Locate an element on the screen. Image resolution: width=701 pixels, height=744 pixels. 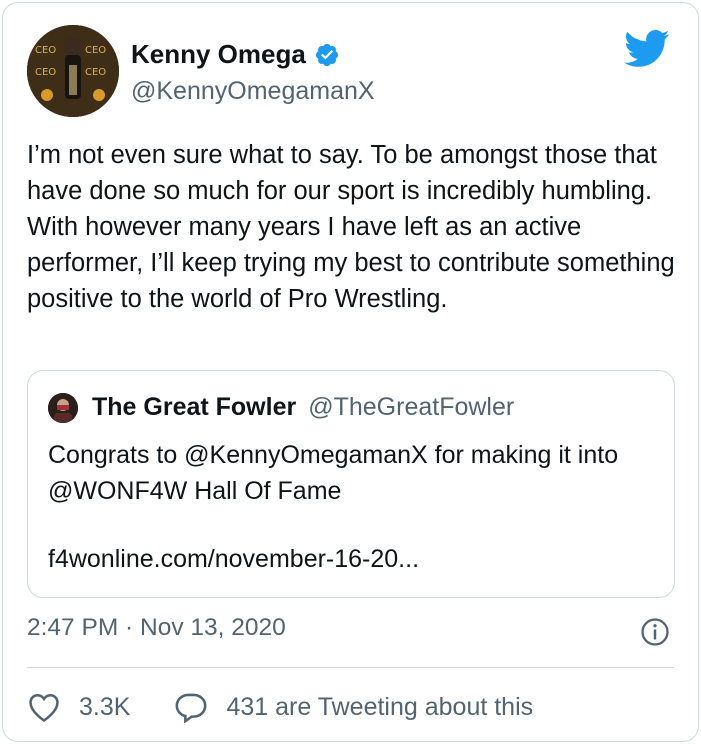
author-avatar: CEO CEO CEO CEO is located at coordinates (73, 71).